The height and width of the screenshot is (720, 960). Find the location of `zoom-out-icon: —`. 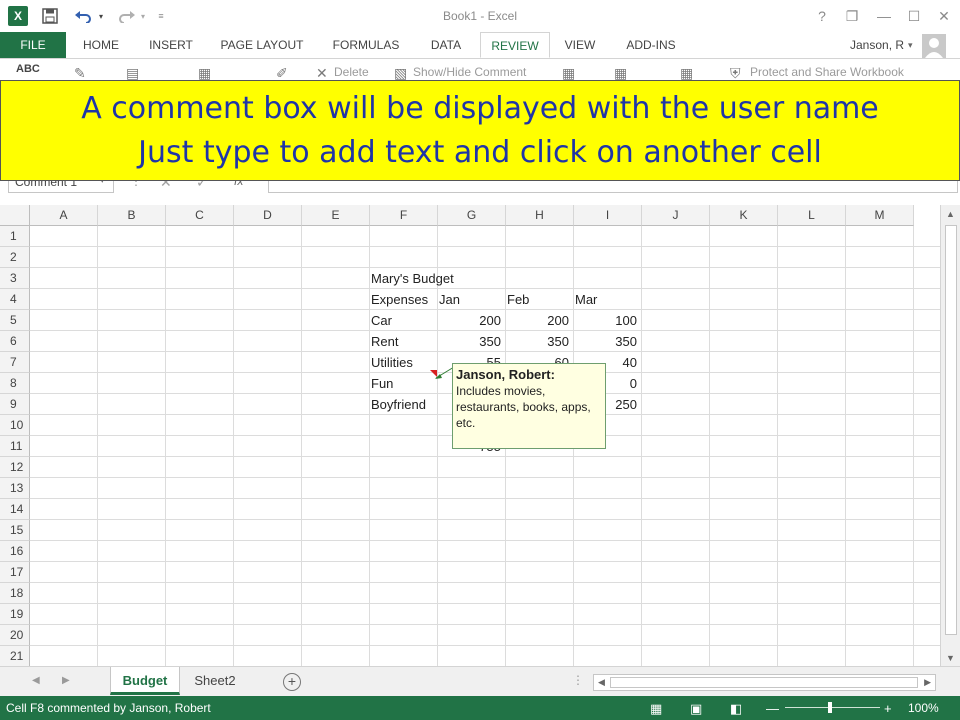

zoom-out-icon: — is located at coordinates (772, 708).